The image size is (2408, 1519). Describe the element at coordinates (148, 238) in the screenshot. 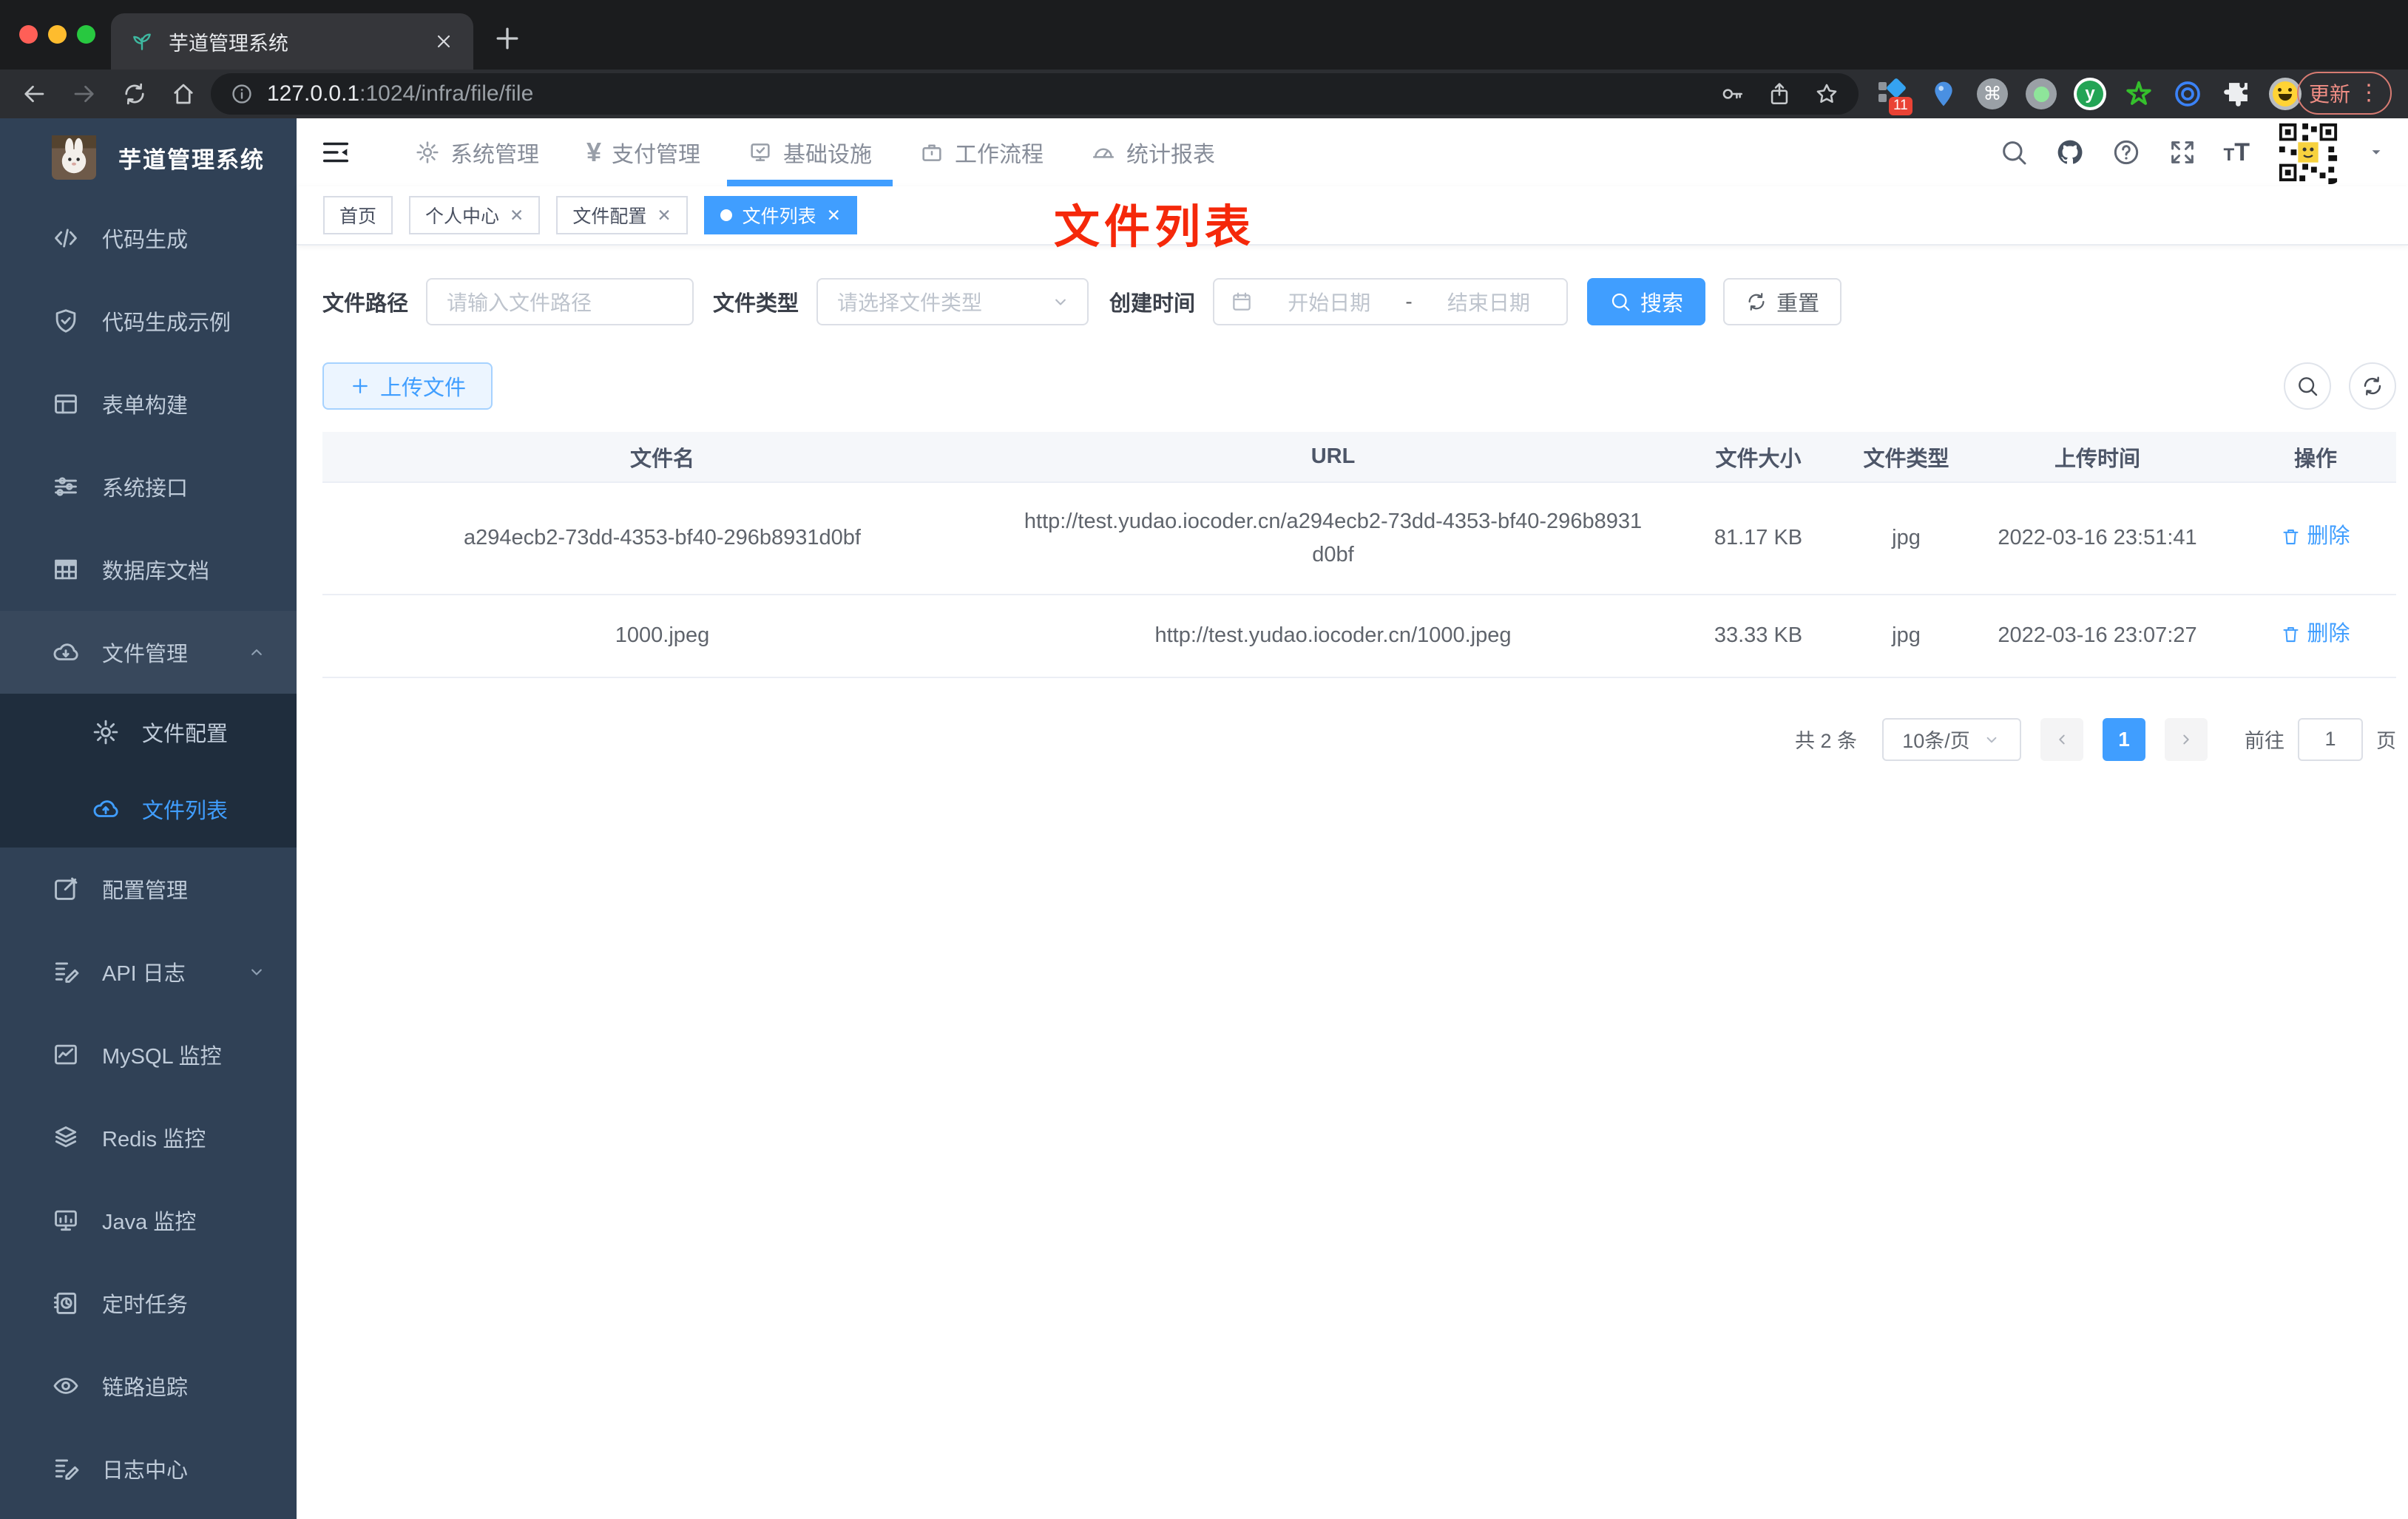

I see `sidebar-item-code-generation: 代码生成` at that location.